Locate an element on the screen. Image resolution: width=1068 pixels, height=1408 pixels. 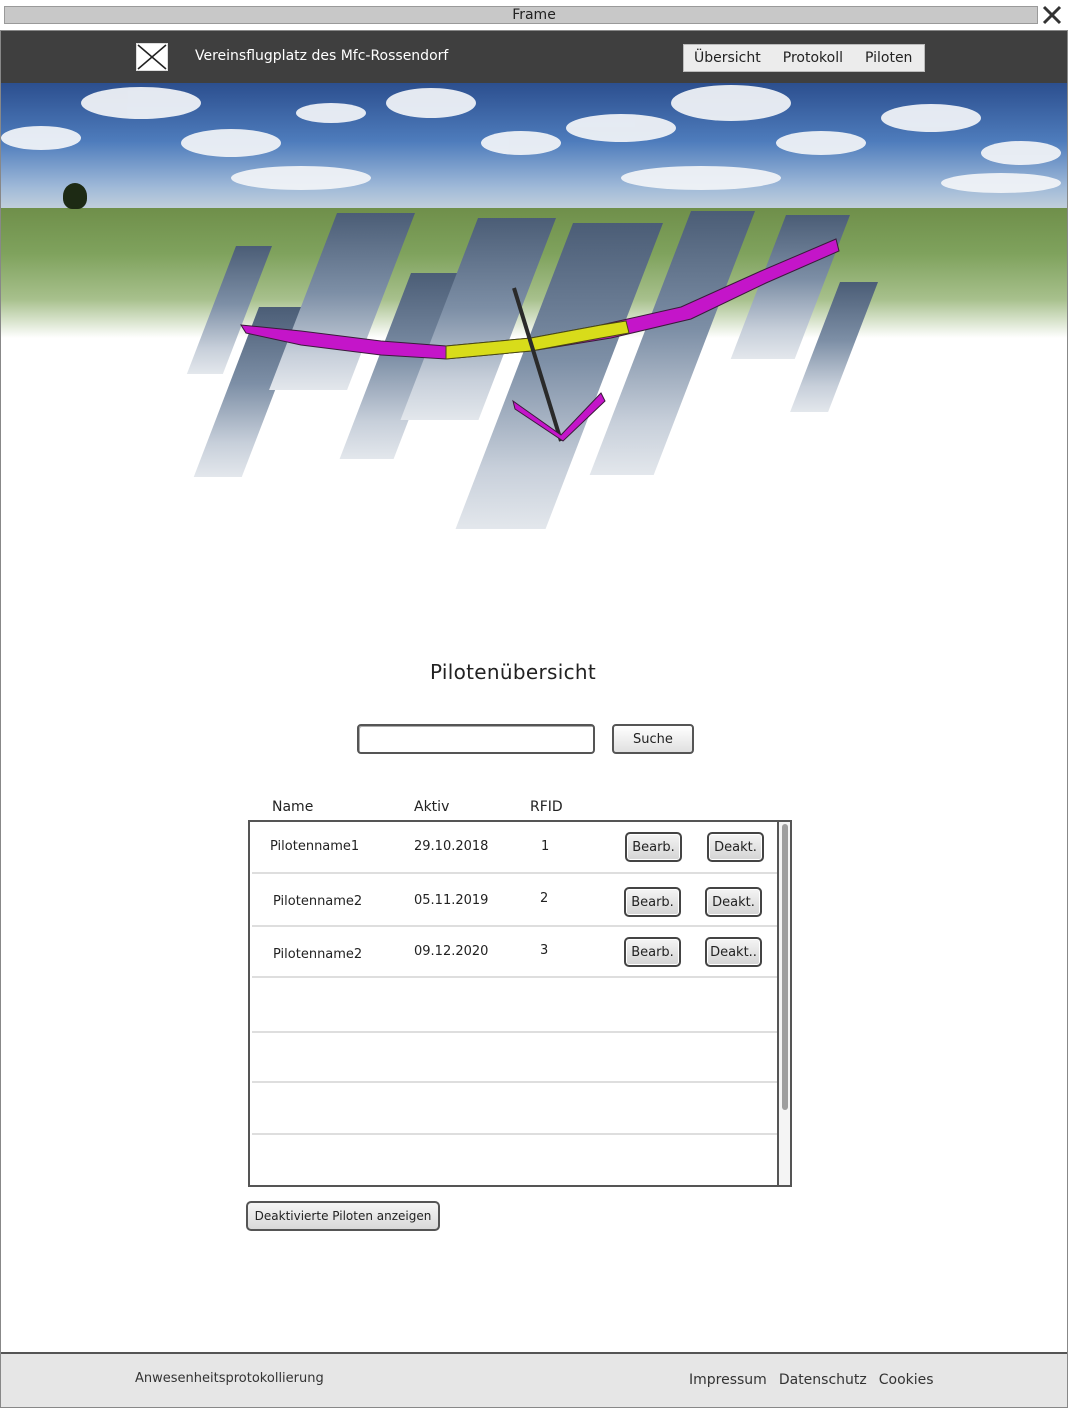
image-placeholder-icon is located at coordinates (152, 57).